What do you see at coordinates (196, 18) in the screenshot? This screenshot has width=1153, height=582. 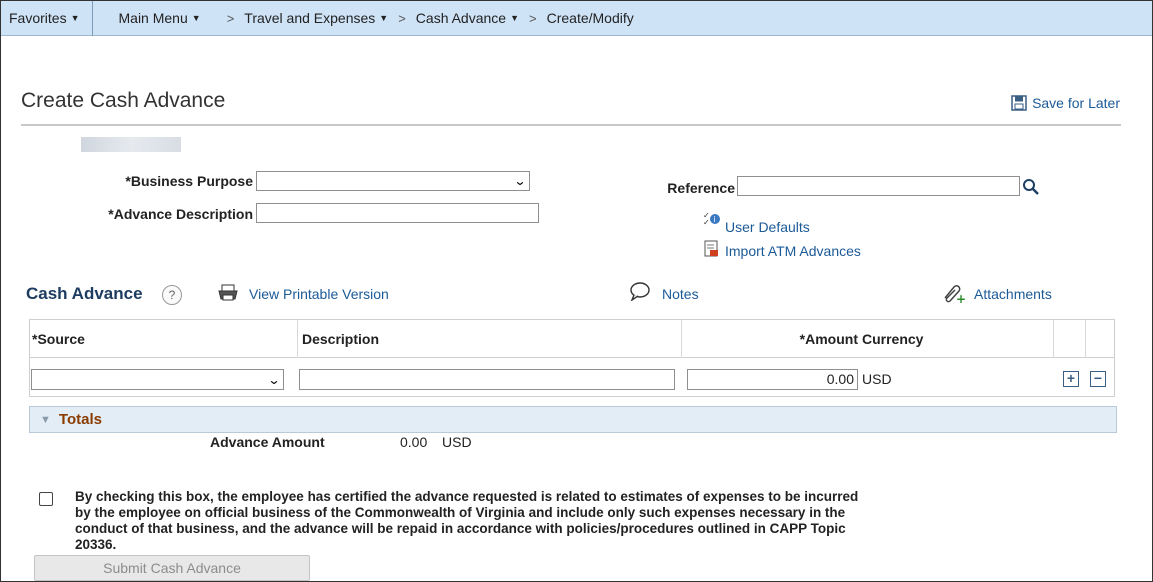 I see `main-menu-caret-icon: ▼` at bounding box center [196, 18].